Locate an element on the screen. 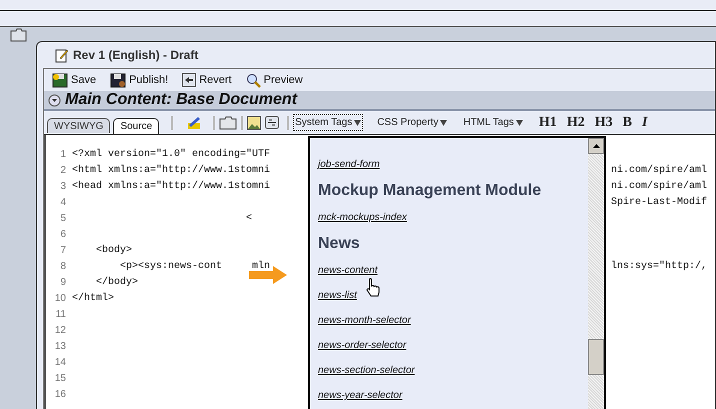  toolbar-button: Publish! is located at coordinates (139, 80).